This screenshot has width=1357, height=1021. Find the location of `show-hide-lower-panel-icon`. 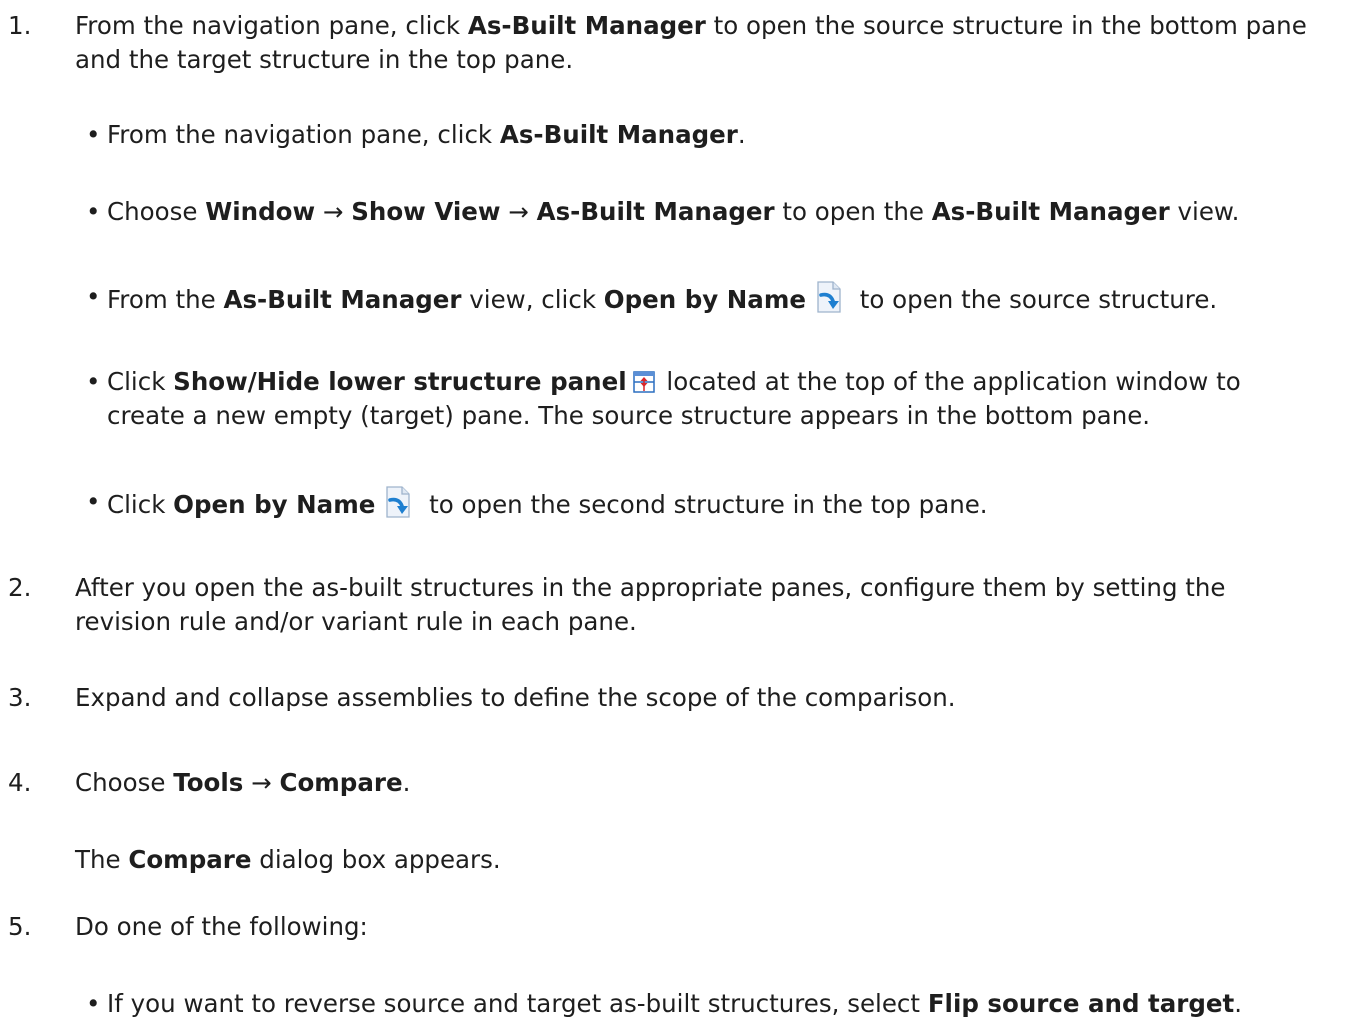

show-hide-lower-panel-icon is located at coordinates (643, 385).